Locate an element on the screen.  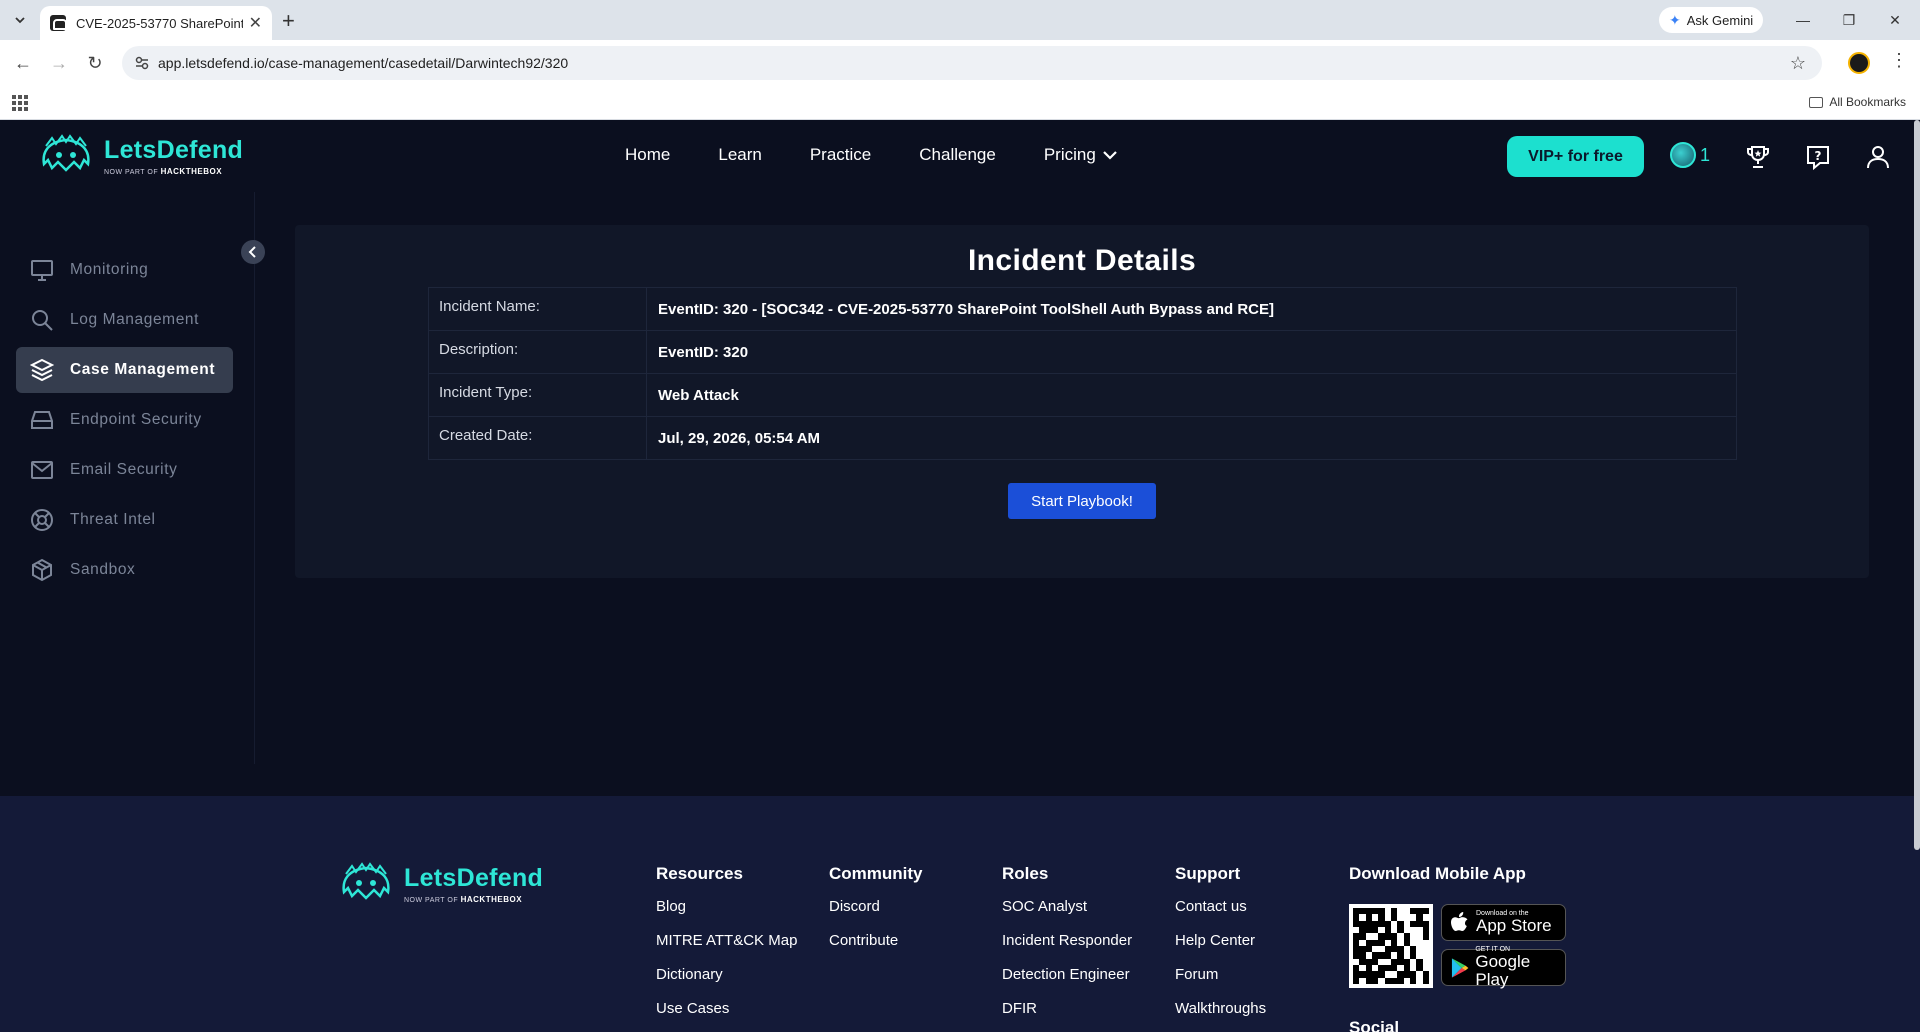
vip-free-button: VIP+ for free is located at coordinates (1575, 156).